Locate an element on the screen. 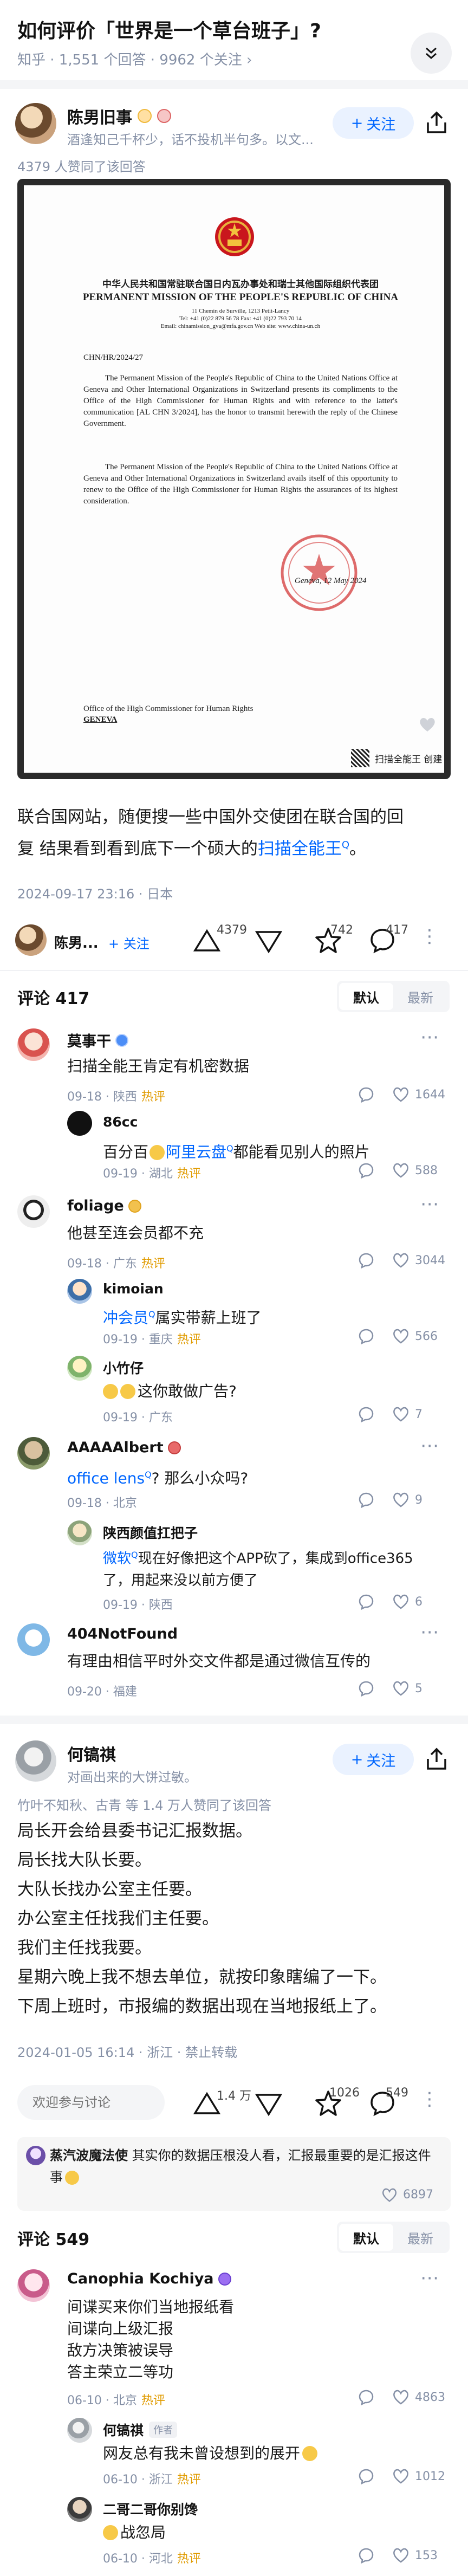  reply-name: 二哥二哥你别馋 is located at coordinates (150, 2509).